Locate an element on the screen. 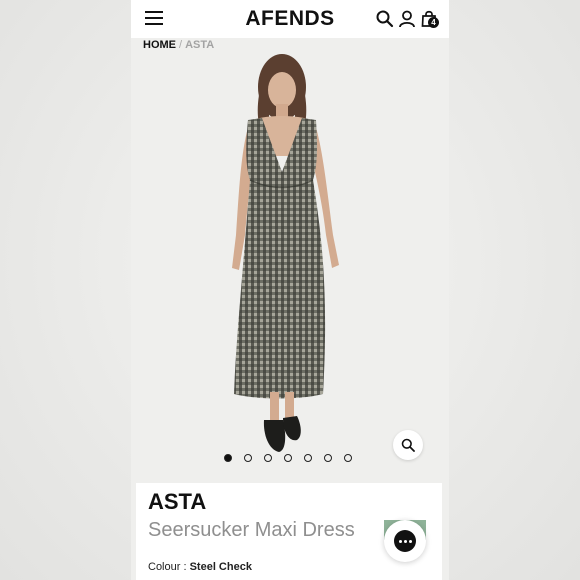  site-header: AFENDS 4 is located at coordinates (290, 19).